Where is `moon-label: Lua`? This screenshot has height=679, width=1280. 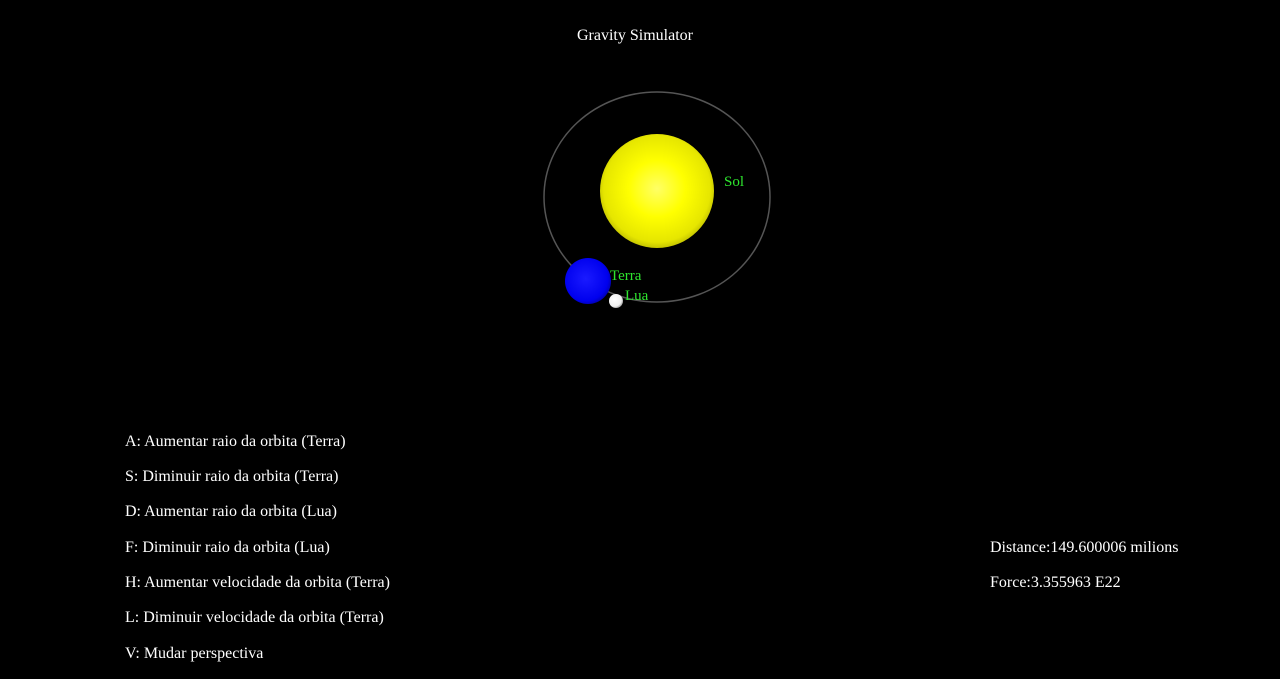 moon-label: Lua is located at coordinates (637, 296).